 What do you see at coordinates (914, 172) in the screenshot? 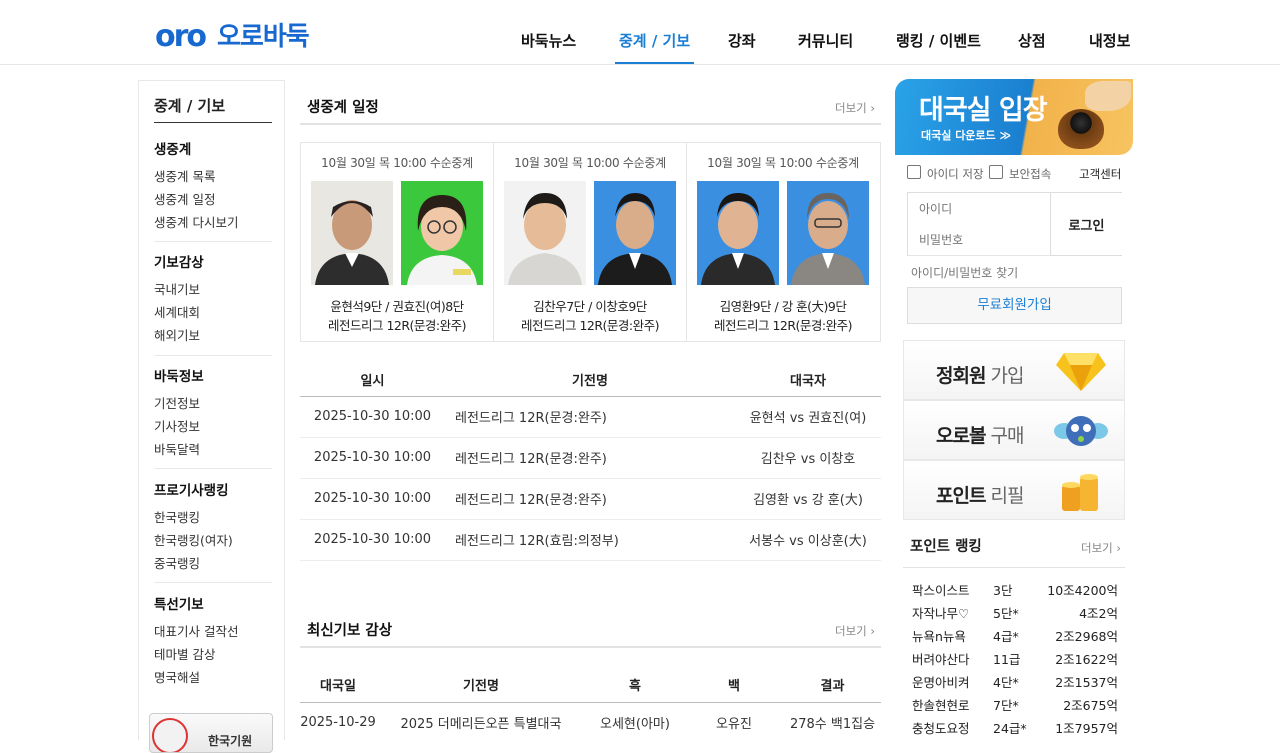
I see `save-id-checkbox` at bounding box center [914, 172].